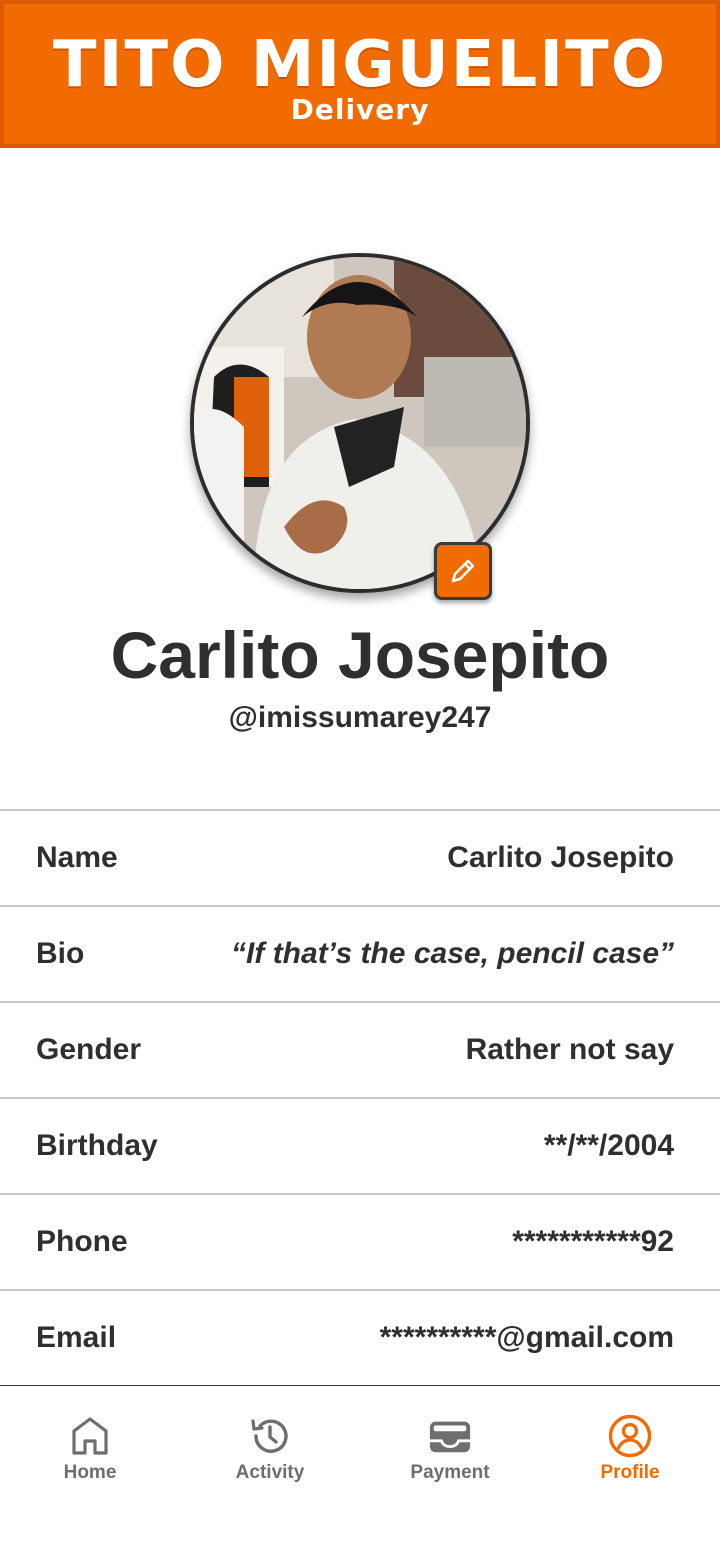  Describe the element at coordinates (77, 857) in the screenshot. I see `info-label: Name` at that location.